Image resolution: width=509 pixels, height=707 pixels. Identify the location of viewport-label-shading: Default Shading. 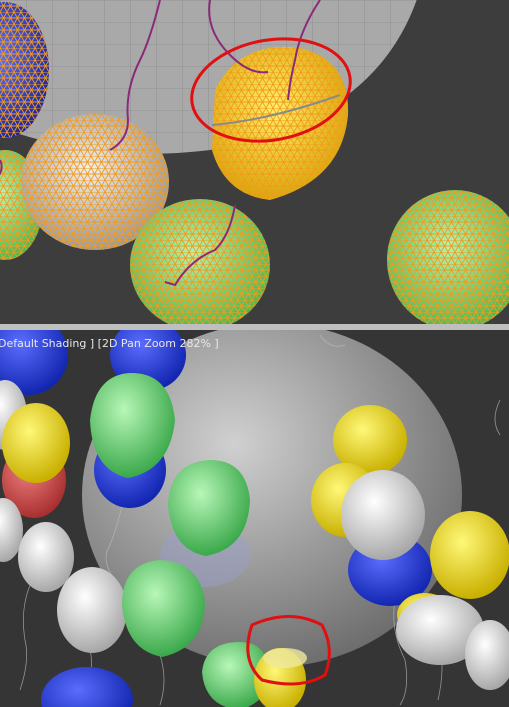
(43, 343).